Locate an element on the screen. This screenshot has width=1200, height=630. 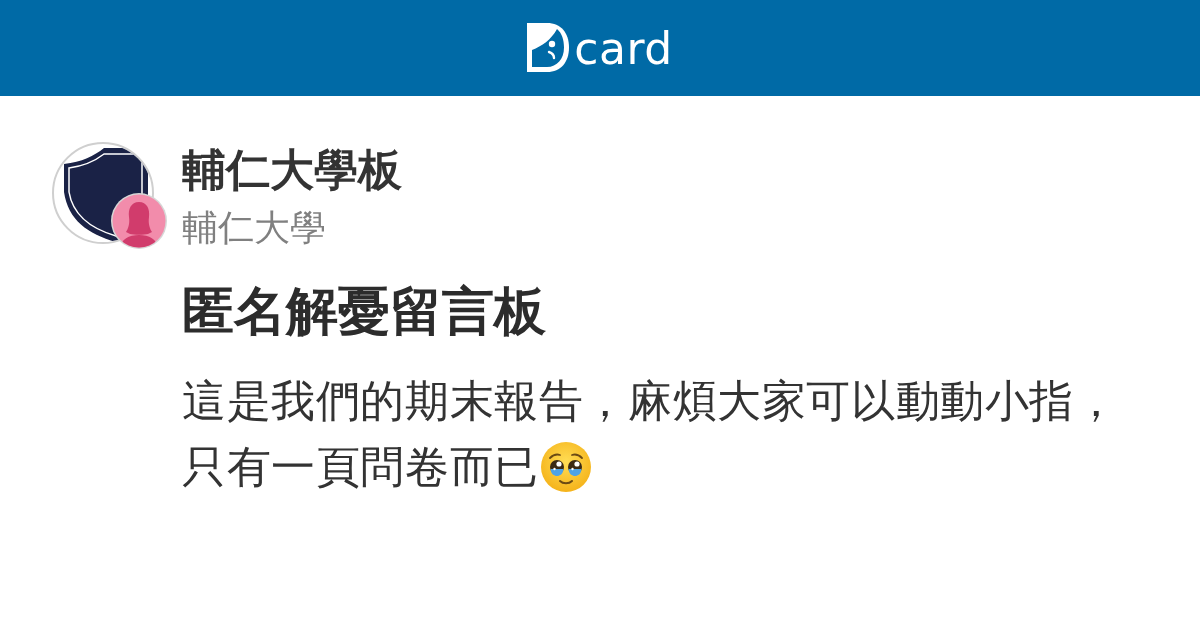
post-body-line: 這是我們的期末報告，麻煩大家可以動動小指， is located at coordinates (650, 401).